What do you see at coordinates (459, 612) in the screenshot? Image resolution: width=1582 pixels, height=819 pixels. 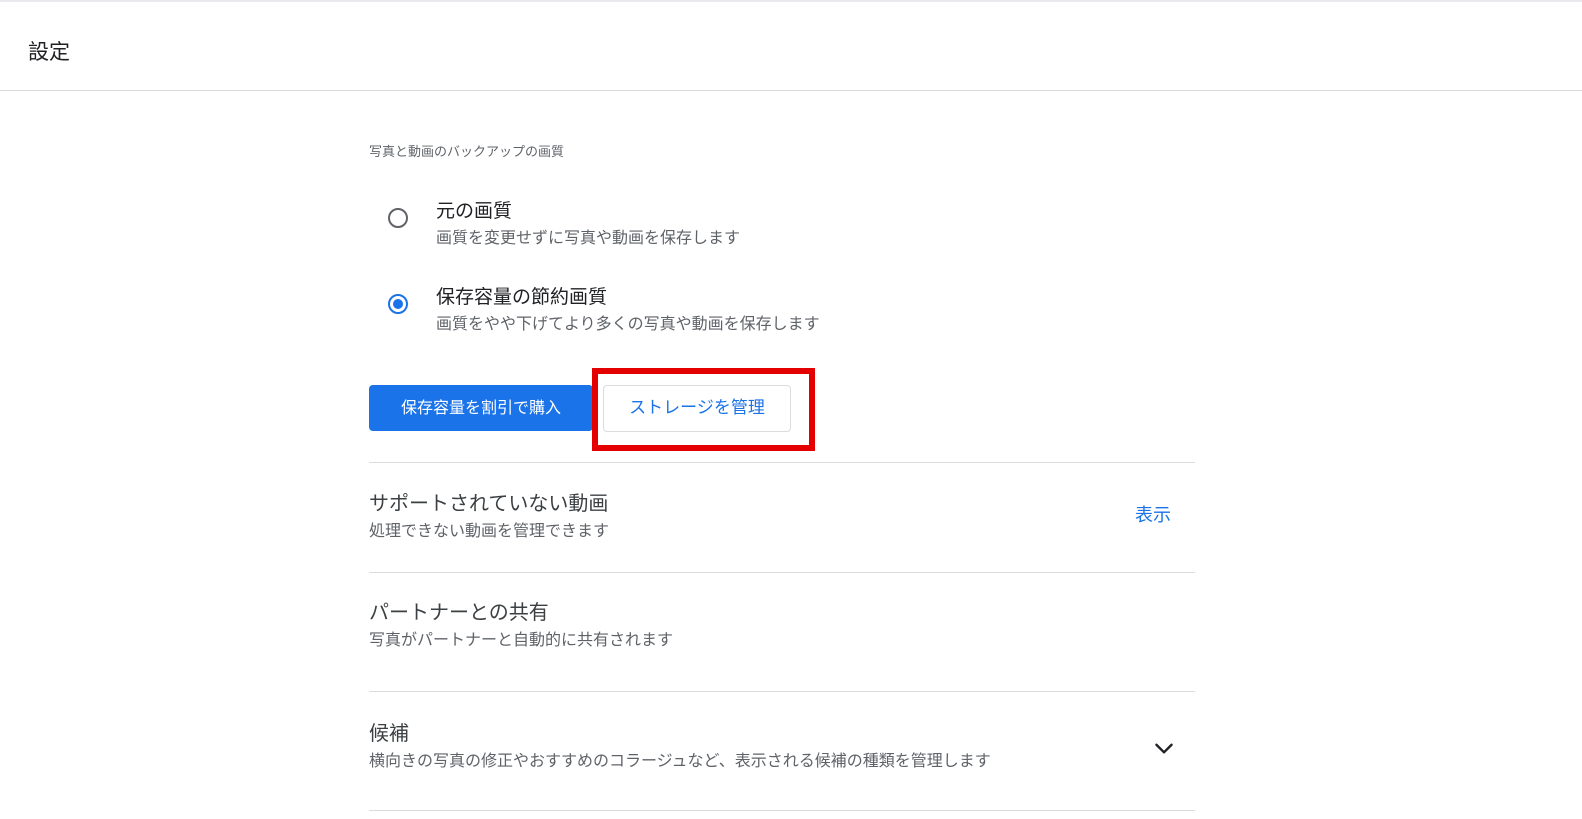 I see `setting-title: パートナーとの共有` at bounding box center [459, 612].